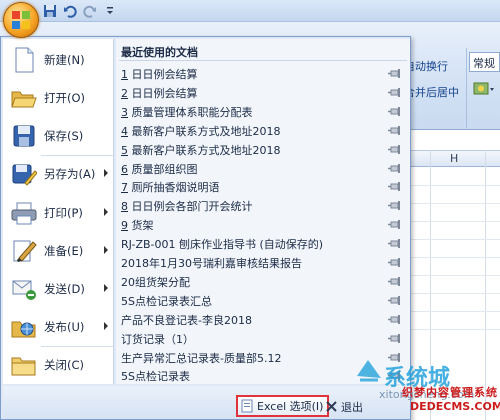 Image resolution: width=500 pixels, height=420 pixels. I want to click on menu-item-3: 另存为(A), so click(58, 174).